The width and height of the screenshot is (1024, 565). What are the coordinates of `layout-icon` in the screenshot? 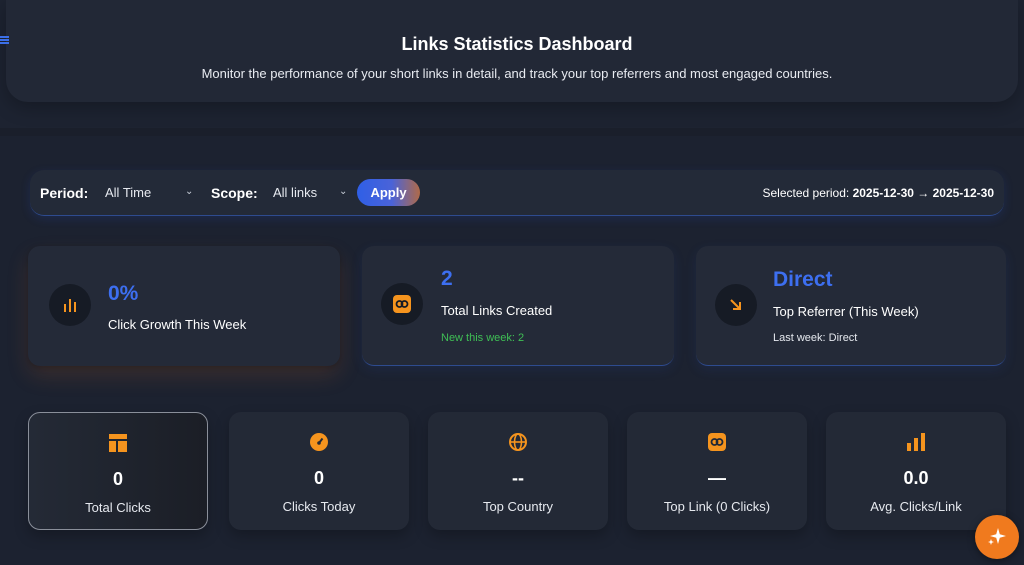 It's located at (118, 444).